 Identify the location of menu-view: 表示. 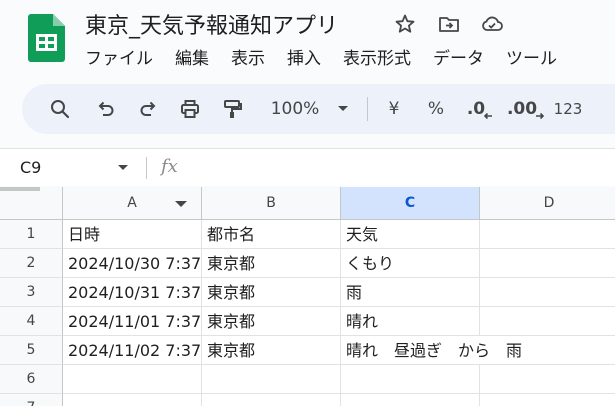
(248, 56).